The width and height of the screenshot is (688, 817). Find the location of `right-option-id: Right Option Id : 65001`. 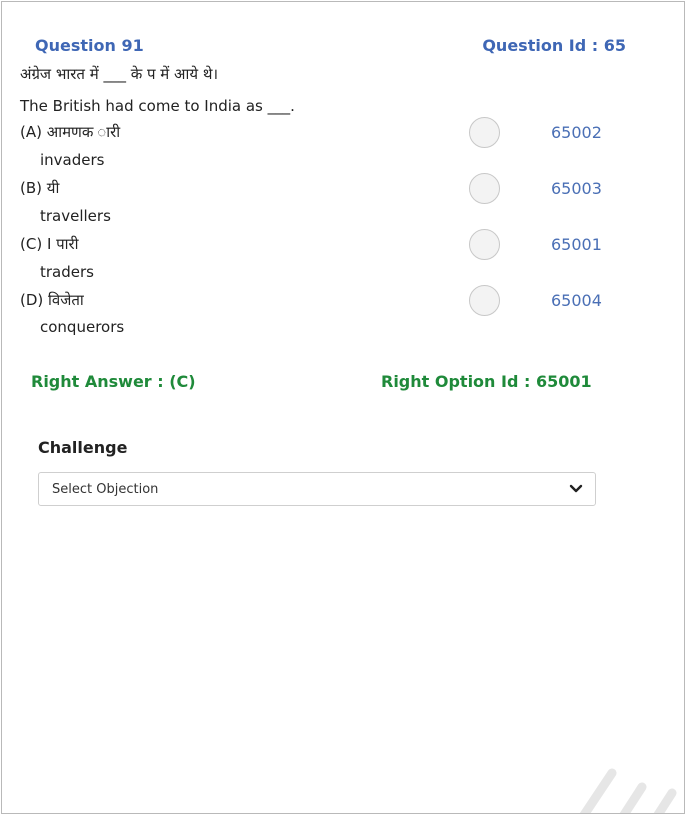

right-option-id: Right Option Id : 65001 is located at coordinates (486, 381).